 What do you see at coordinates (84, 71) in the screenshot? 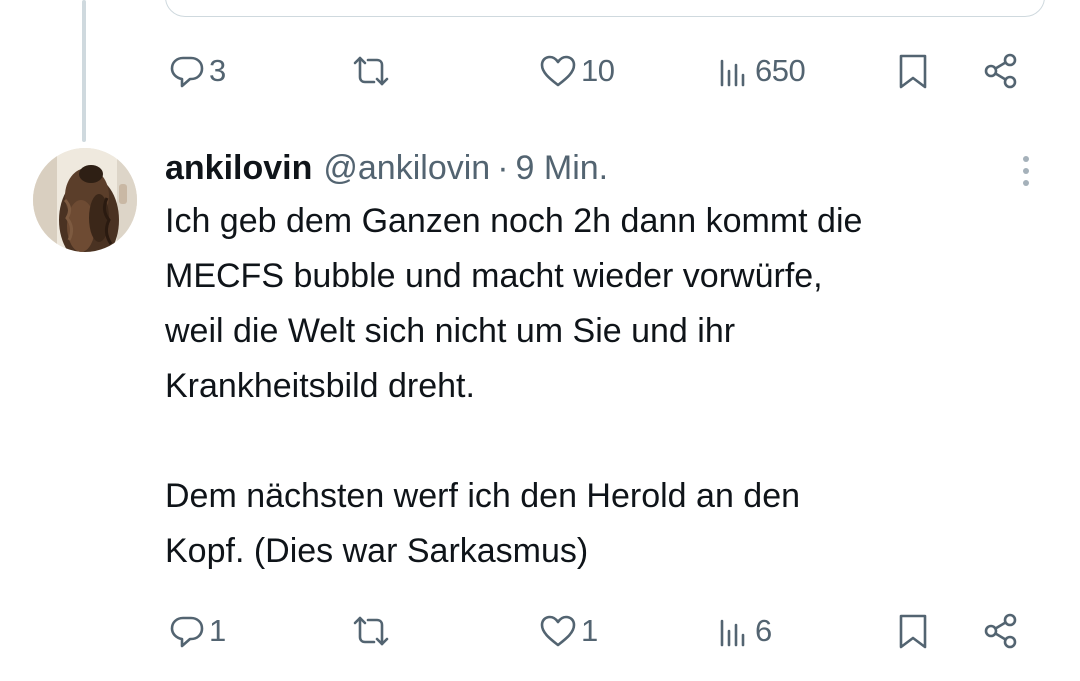
I see `thread-connector-line` at bounding box center [84, 71].